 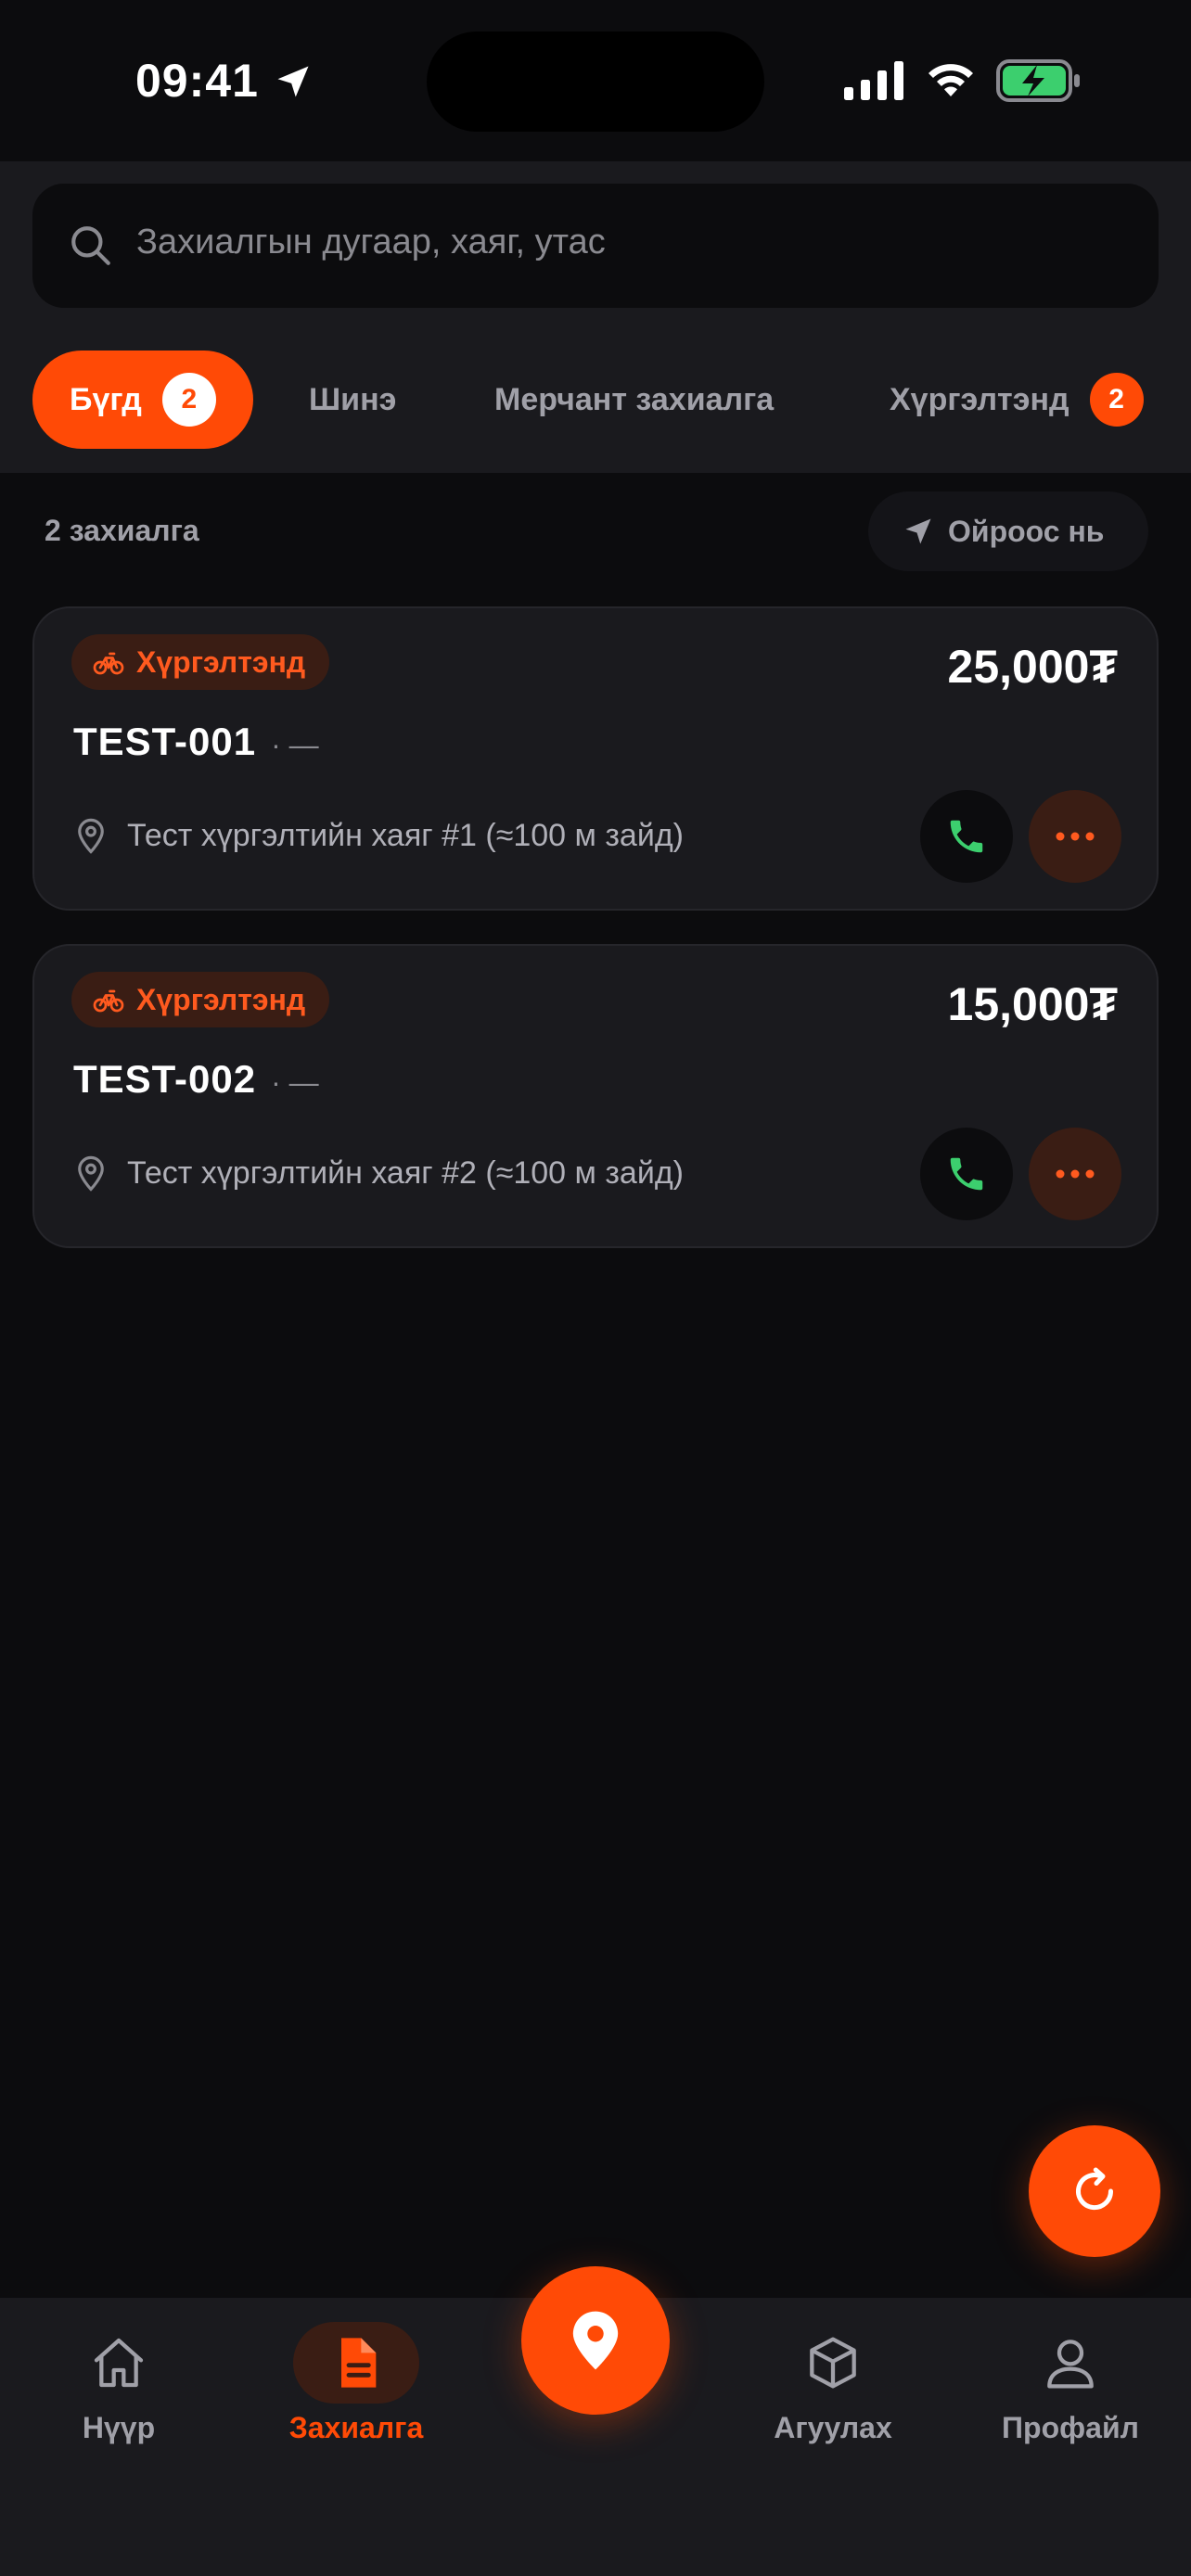 I want to click on box-icon, so click(x=833, y=2363).